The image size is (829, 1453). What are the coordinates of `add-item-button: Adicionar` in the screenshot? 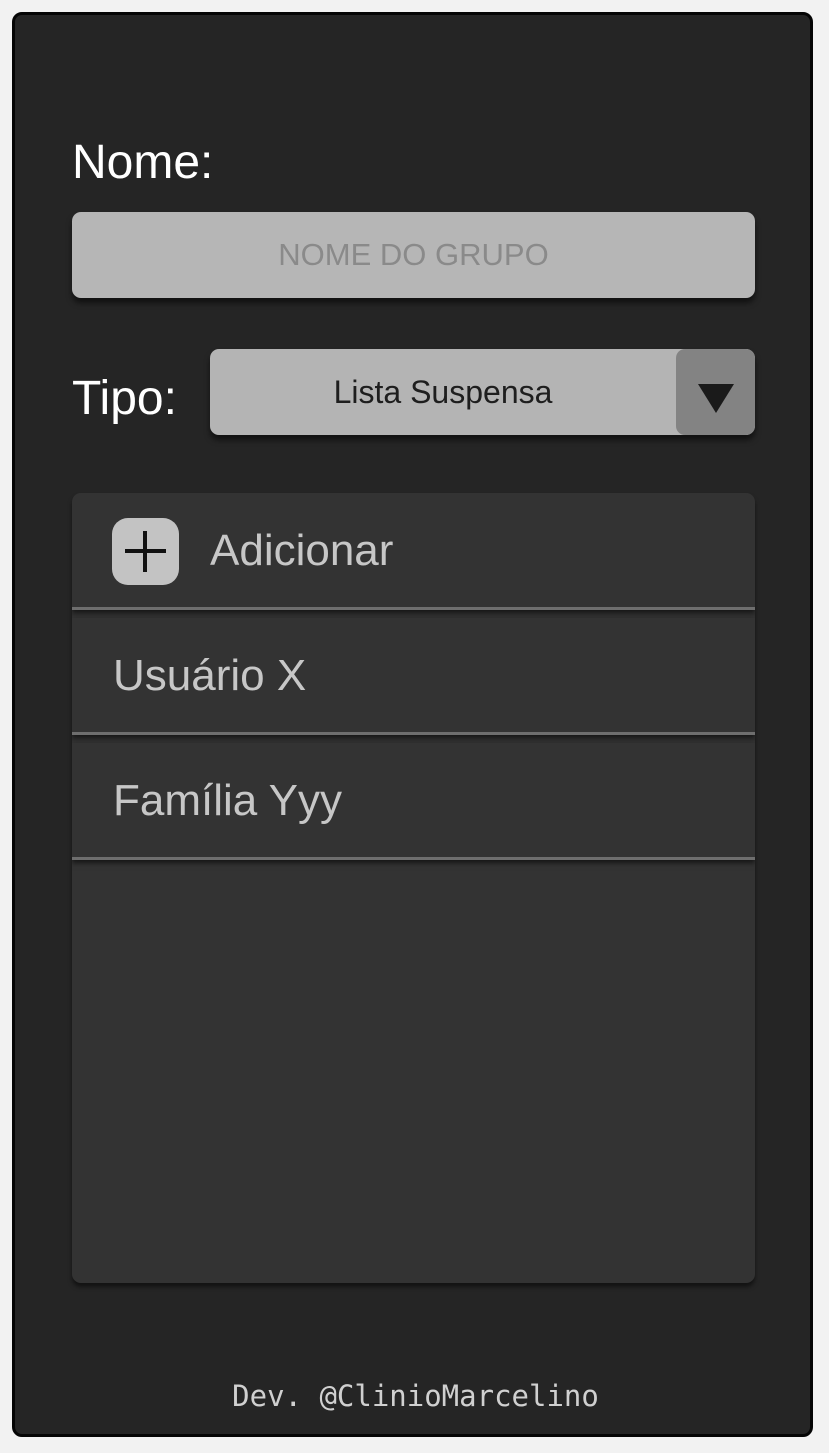 It's located at (413, 551).